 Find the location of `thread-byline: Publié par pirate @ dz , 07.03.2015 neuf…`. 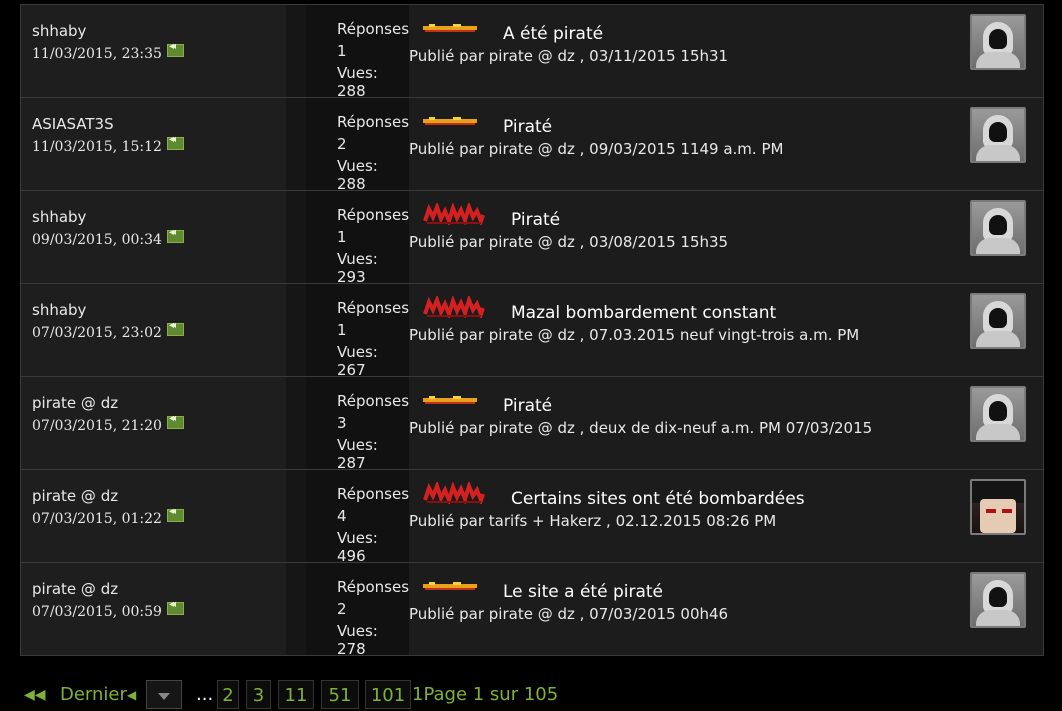

thread-byline: Publié par pirate @ dz , 07.03.2015 neuf… is located at coordinates (634, 335).